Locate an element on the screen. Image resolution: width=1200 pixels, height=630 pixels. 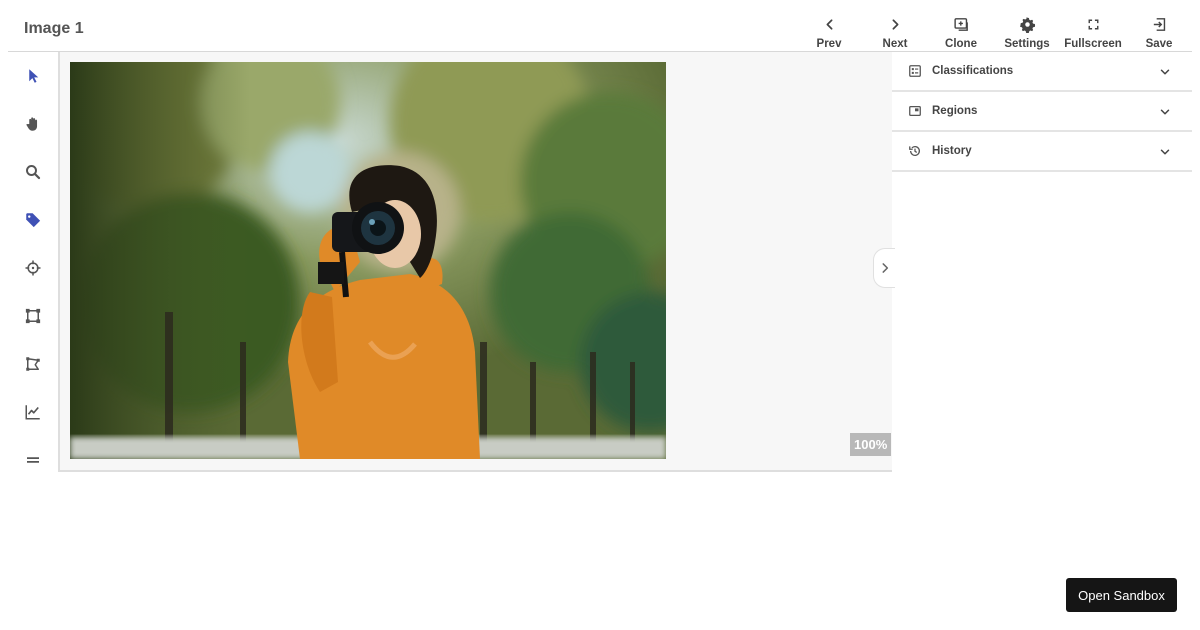
line-tool is located at coordinates (33, 412).